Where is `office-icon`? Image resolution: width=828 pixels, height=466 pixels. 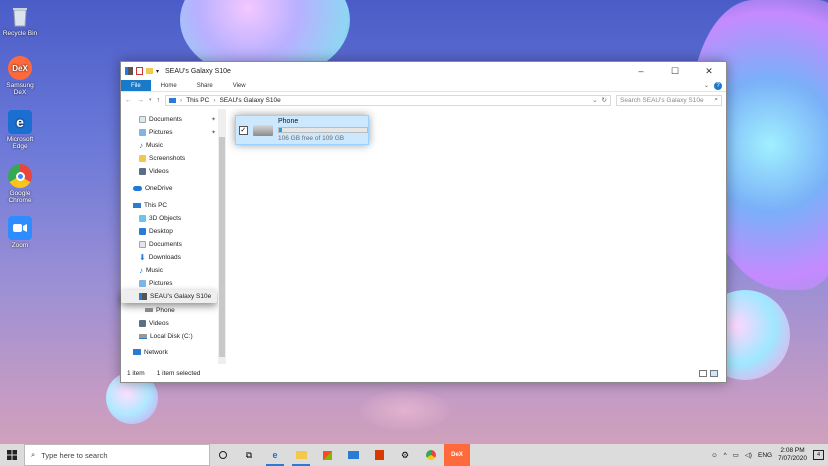
office-icon is located at coordinates (379, 455).